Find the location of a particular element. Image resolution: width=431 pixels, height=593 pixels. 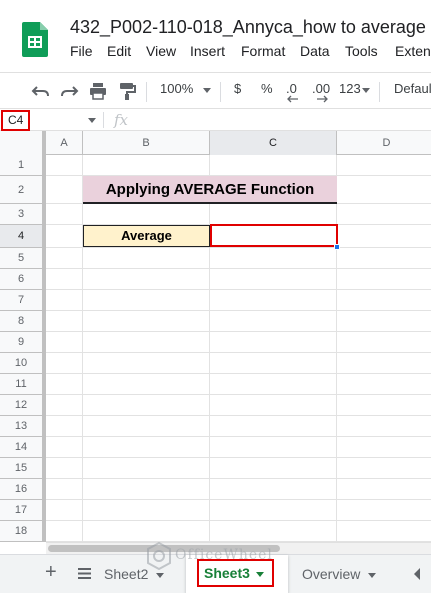

undo-icon is located at coordinates (41, 91).